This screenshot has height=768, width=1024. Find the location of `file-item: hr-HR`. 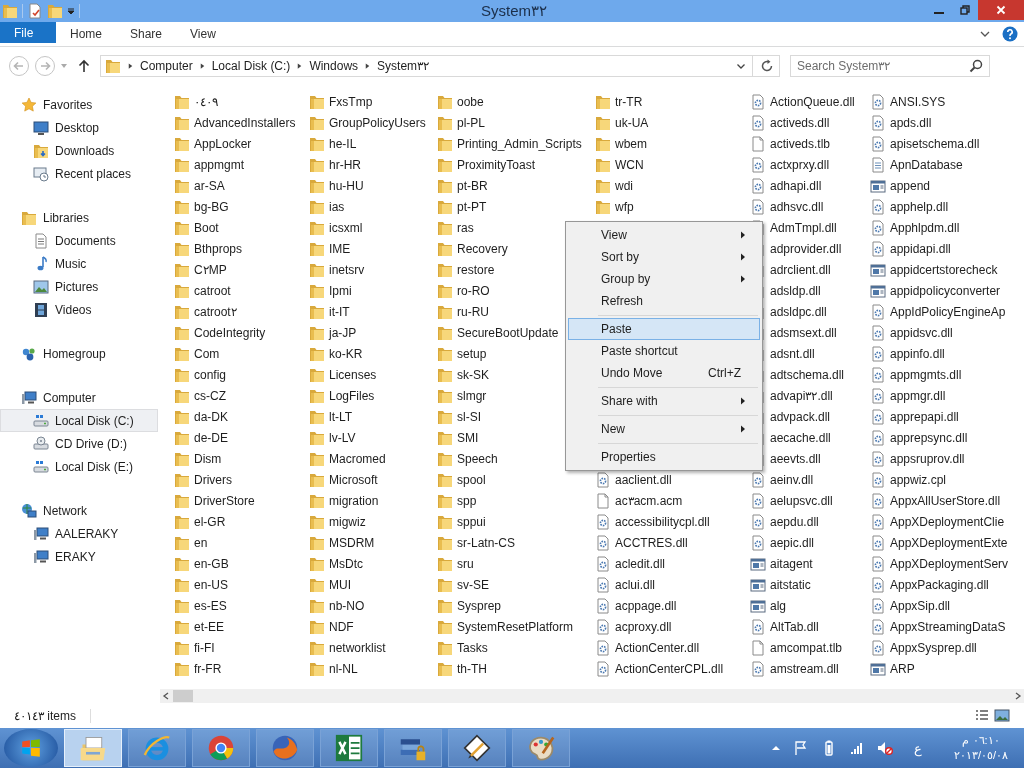

file-item: hr-HR is located at coordinates (373, 164).